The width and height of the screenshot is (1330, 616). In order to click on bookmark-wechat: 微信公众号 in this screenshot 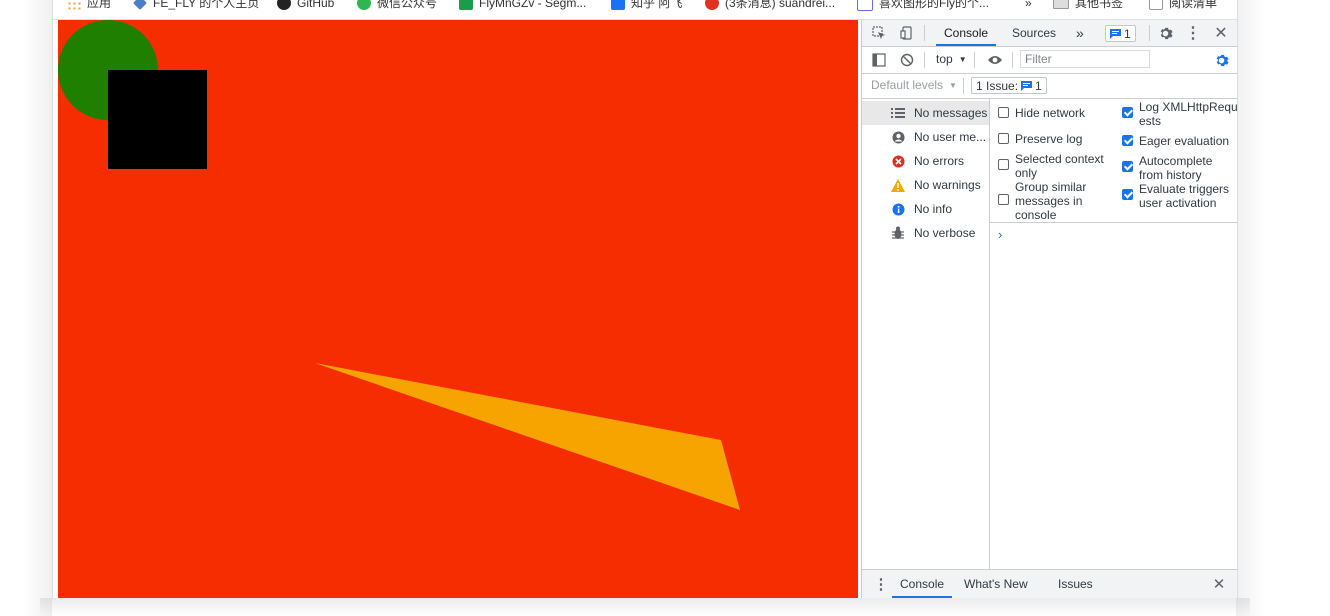, I will do `click(397, 6)`.